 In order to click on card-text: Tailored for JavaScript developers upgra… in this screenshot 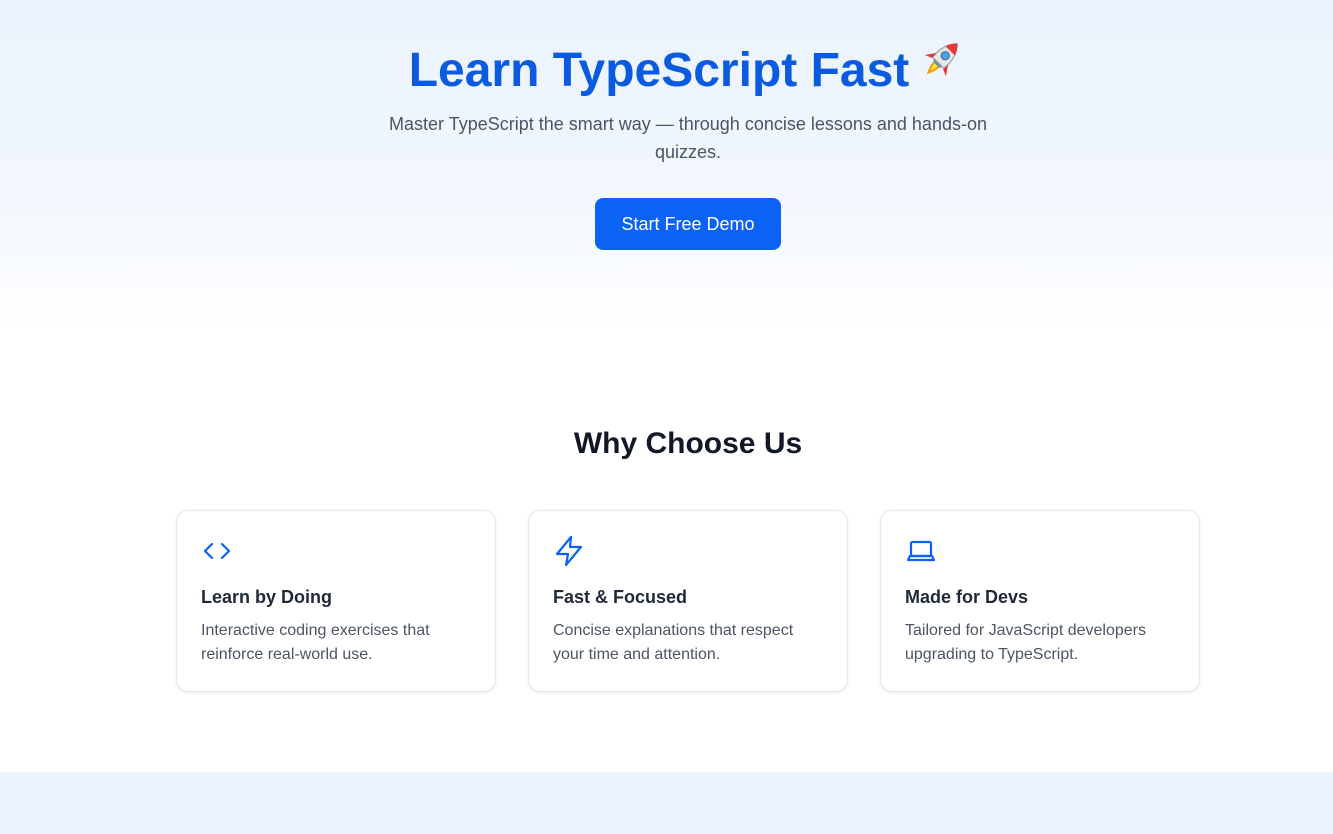, I will do `click(1026, 642)`.